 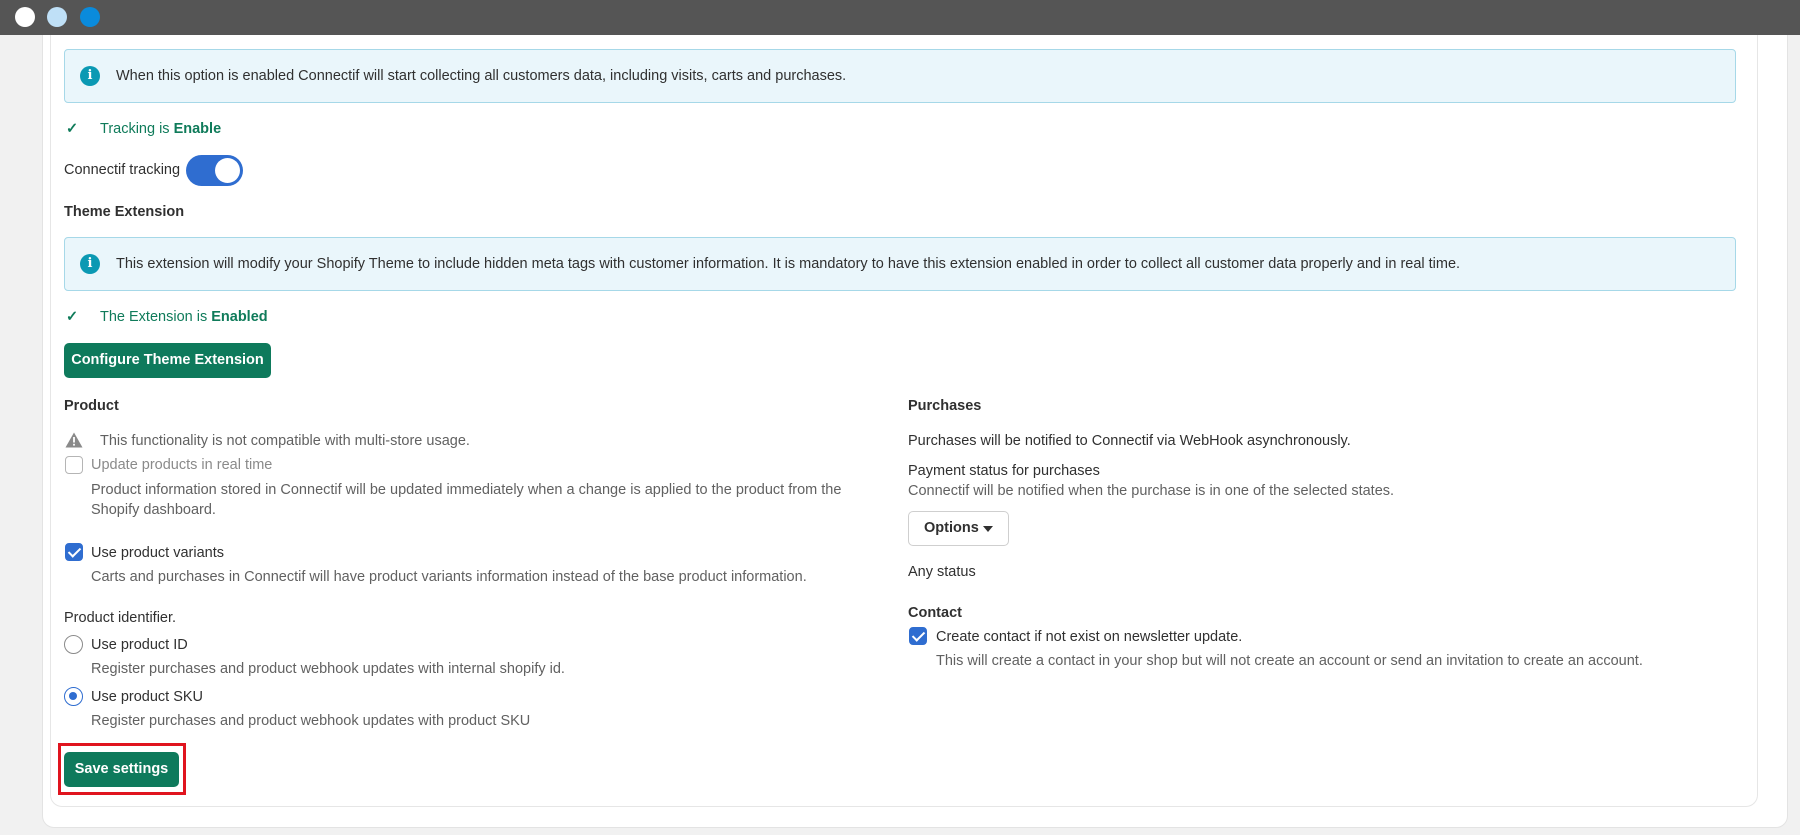 What do you see at coordinates (239, 317) in the screenshot?
I see `extension-status-value: Enabled` at bounding box center [239, 317].